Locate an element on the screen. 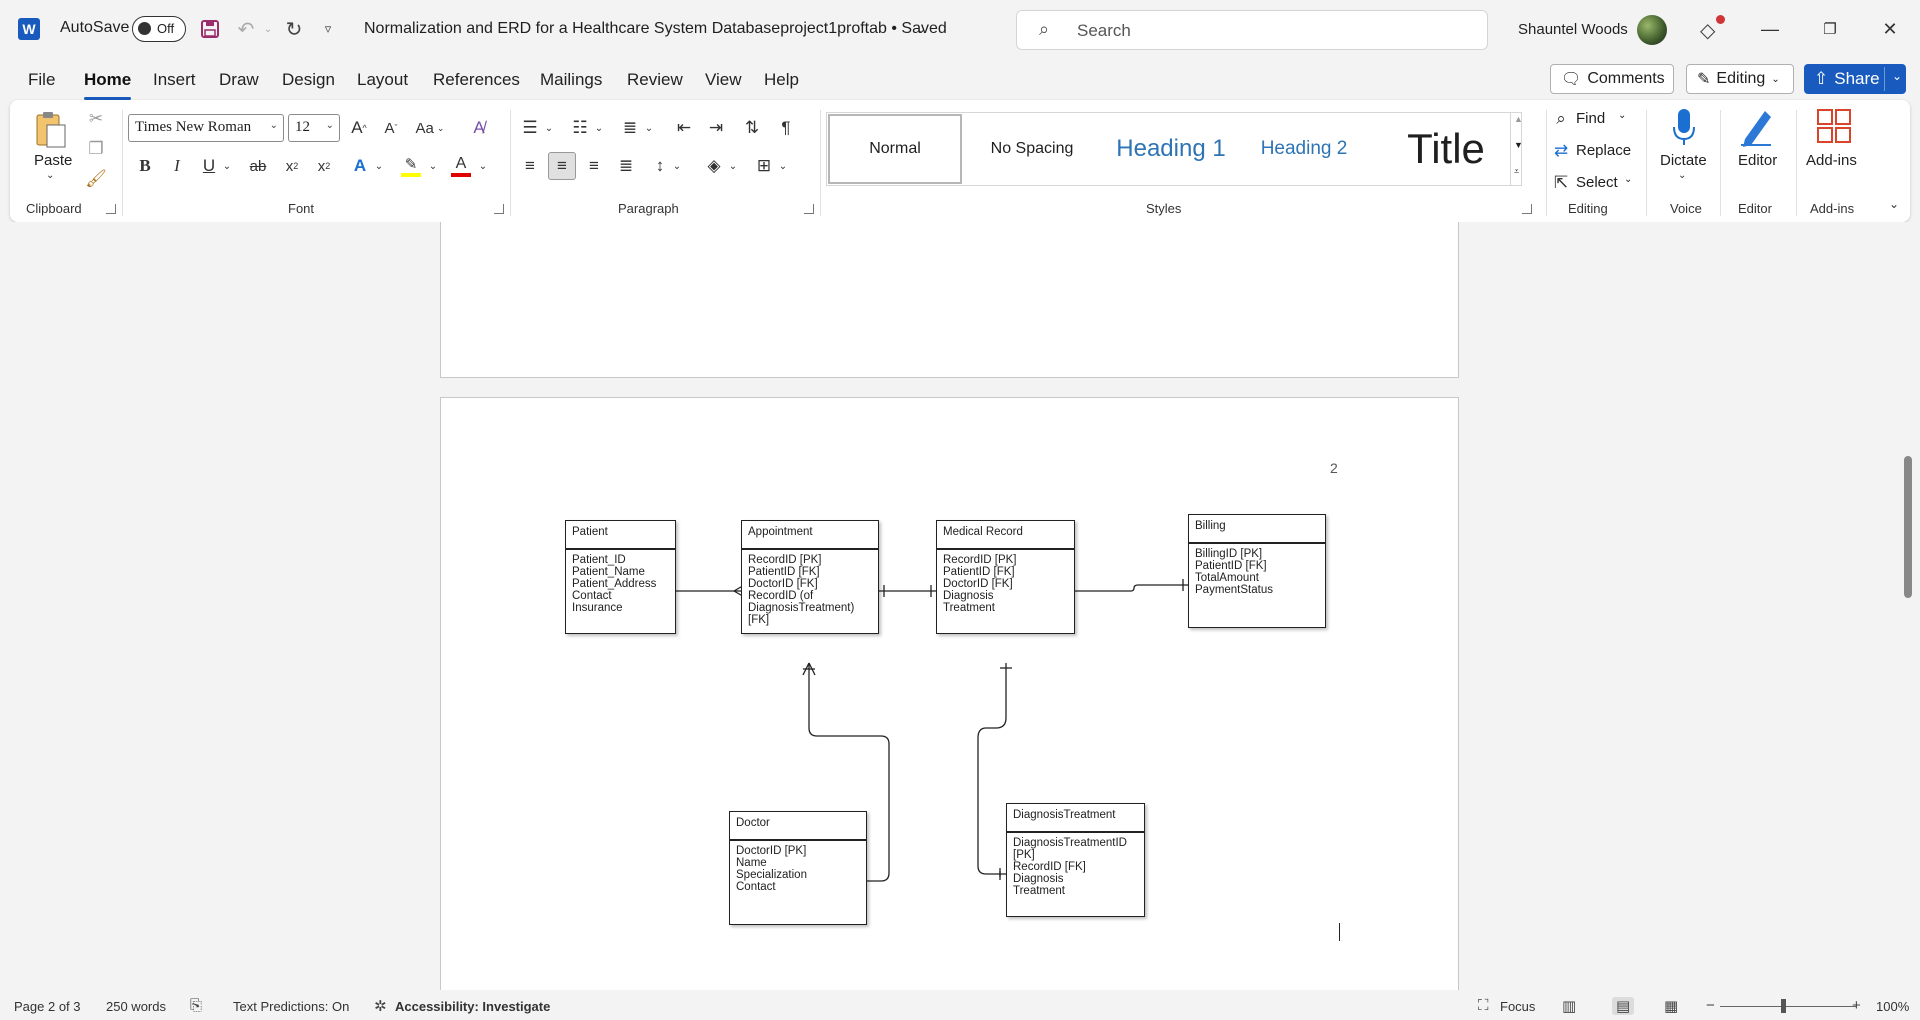 The image size is (1920, 1020). increase-indent-icon: ⇥ is located at coordinates (716, 128).